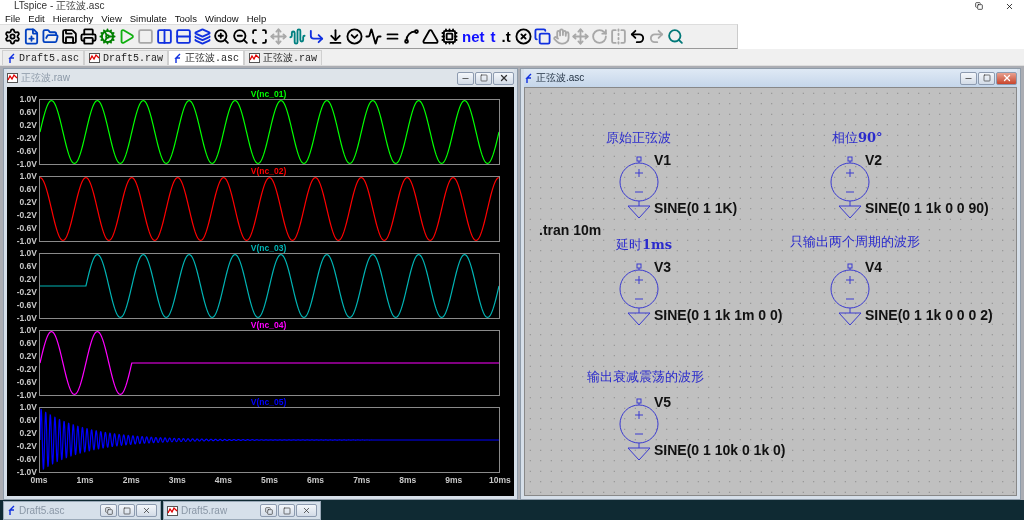  What do you see at coordinates (221, 36) in the screenshot?
I see `zoom-in-icon` at bounding box center [221, 36].